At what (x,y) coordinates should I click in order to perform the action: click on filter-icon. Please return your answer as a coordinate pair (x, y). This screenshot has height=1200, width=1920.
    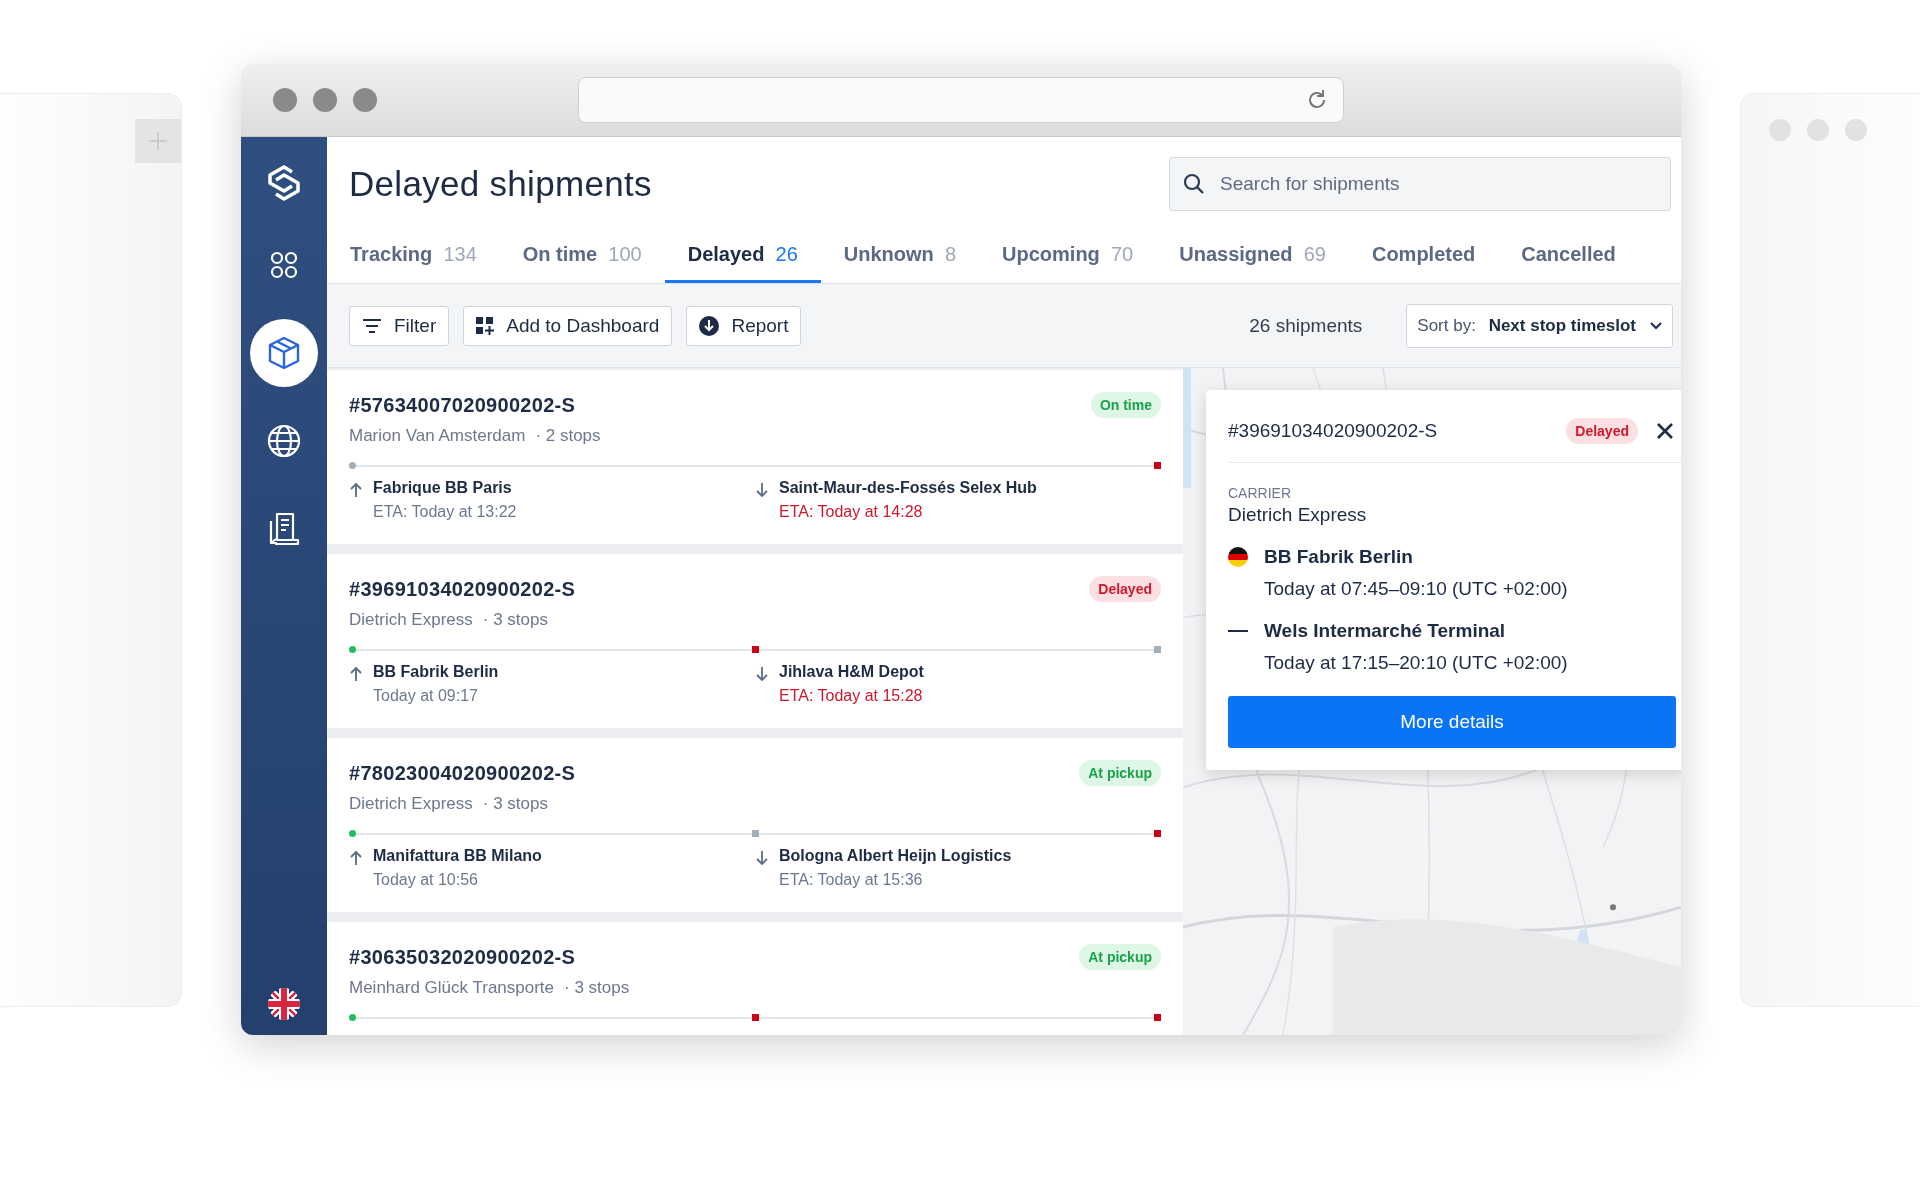
    Looking at the image, I should click on (372, 325).